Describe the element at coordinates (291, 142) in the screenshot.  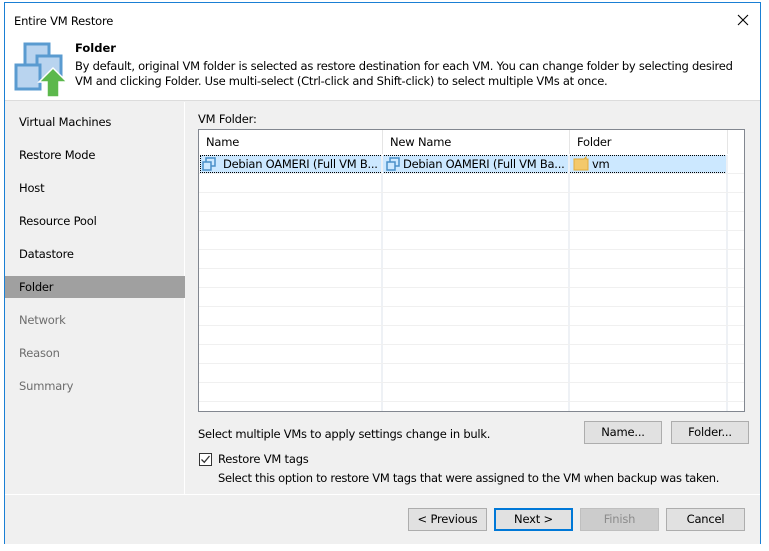
I see `column-name: Name` at that location.